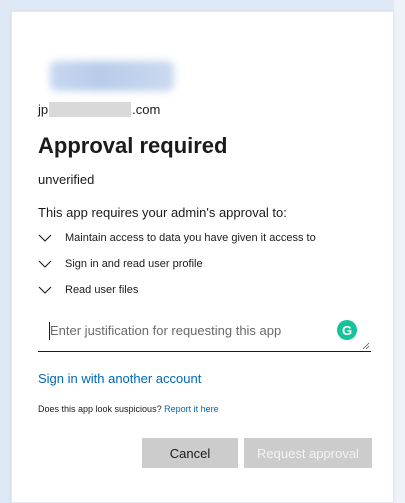  Describe the element at coordinates (90, 109) in the screenshot. I see `email-redaction` at that location.